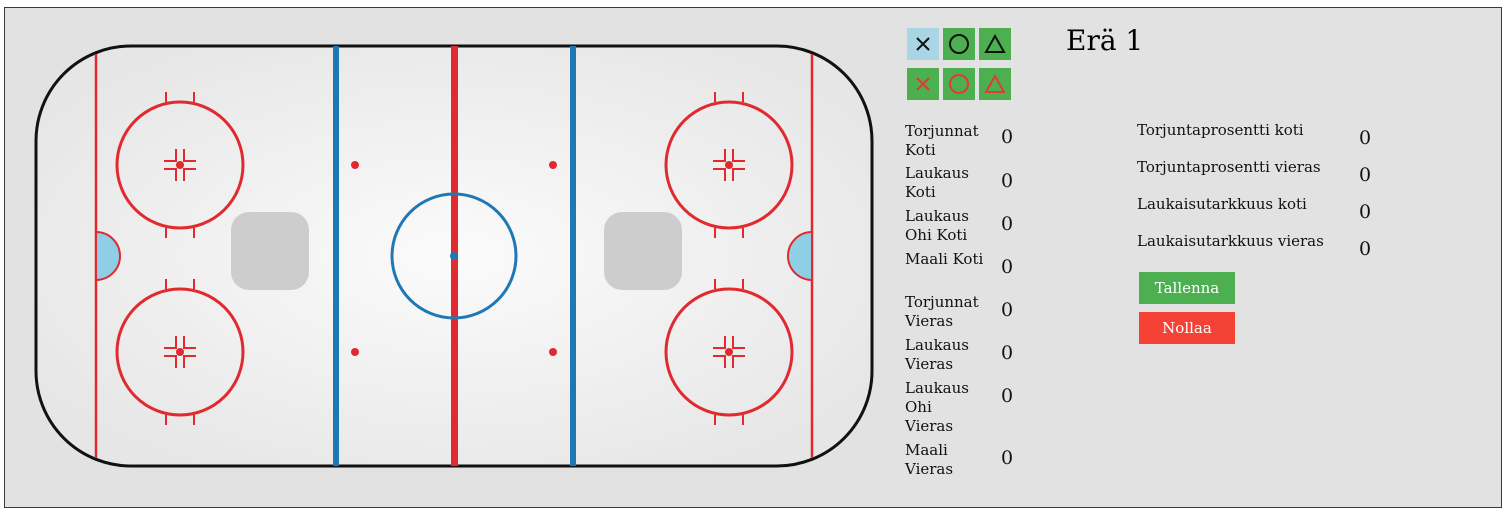 The height and width of the screenshot is (514, 1508). Describe the element at coordinates (929, 459) in the screenshot. I see `stat-label: Maali Vieras` at that location.